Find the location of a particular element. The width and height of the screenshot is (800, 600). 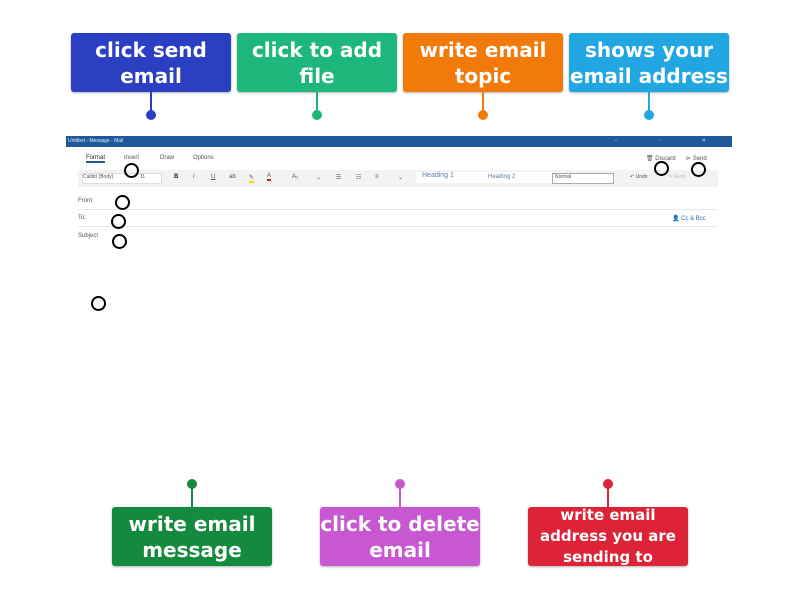

tab-insert: Insert is located at coordinates (131, 158).